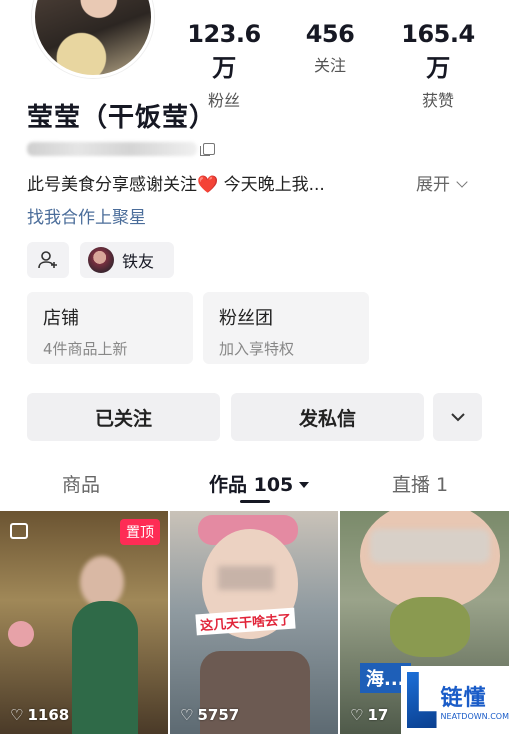 The image size is (509, 734). I want to click on image-post-icon, so click(19, 531).